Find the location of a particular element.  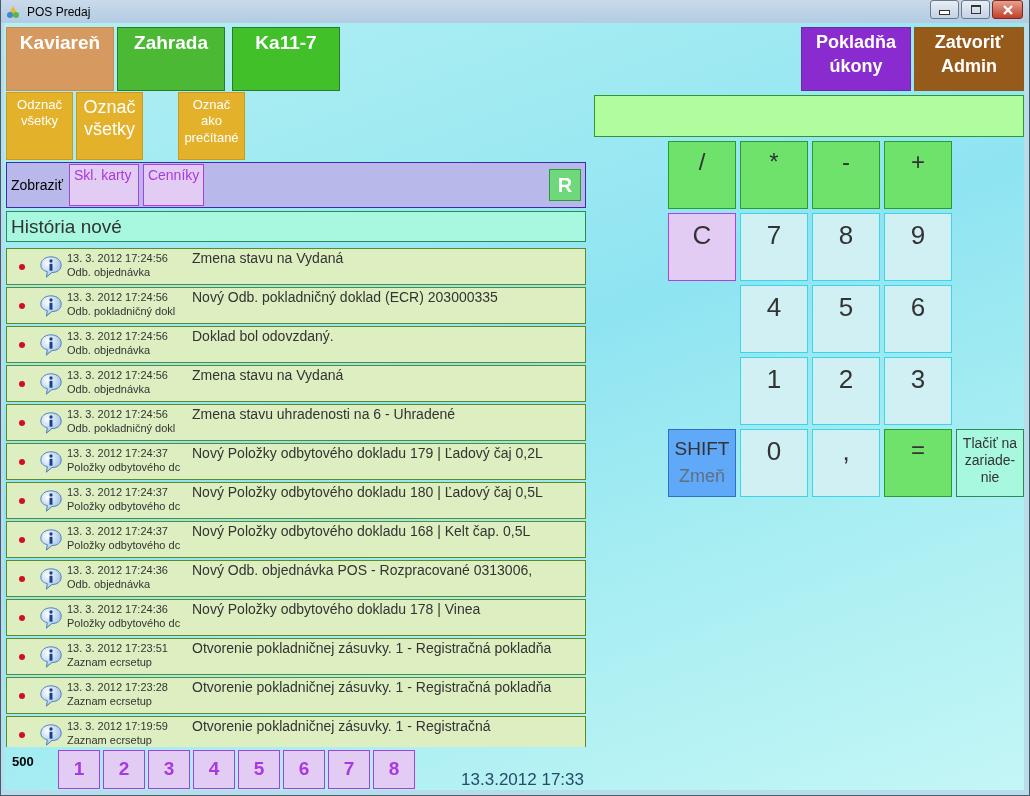

display-field is located at coordinates (809, 116).